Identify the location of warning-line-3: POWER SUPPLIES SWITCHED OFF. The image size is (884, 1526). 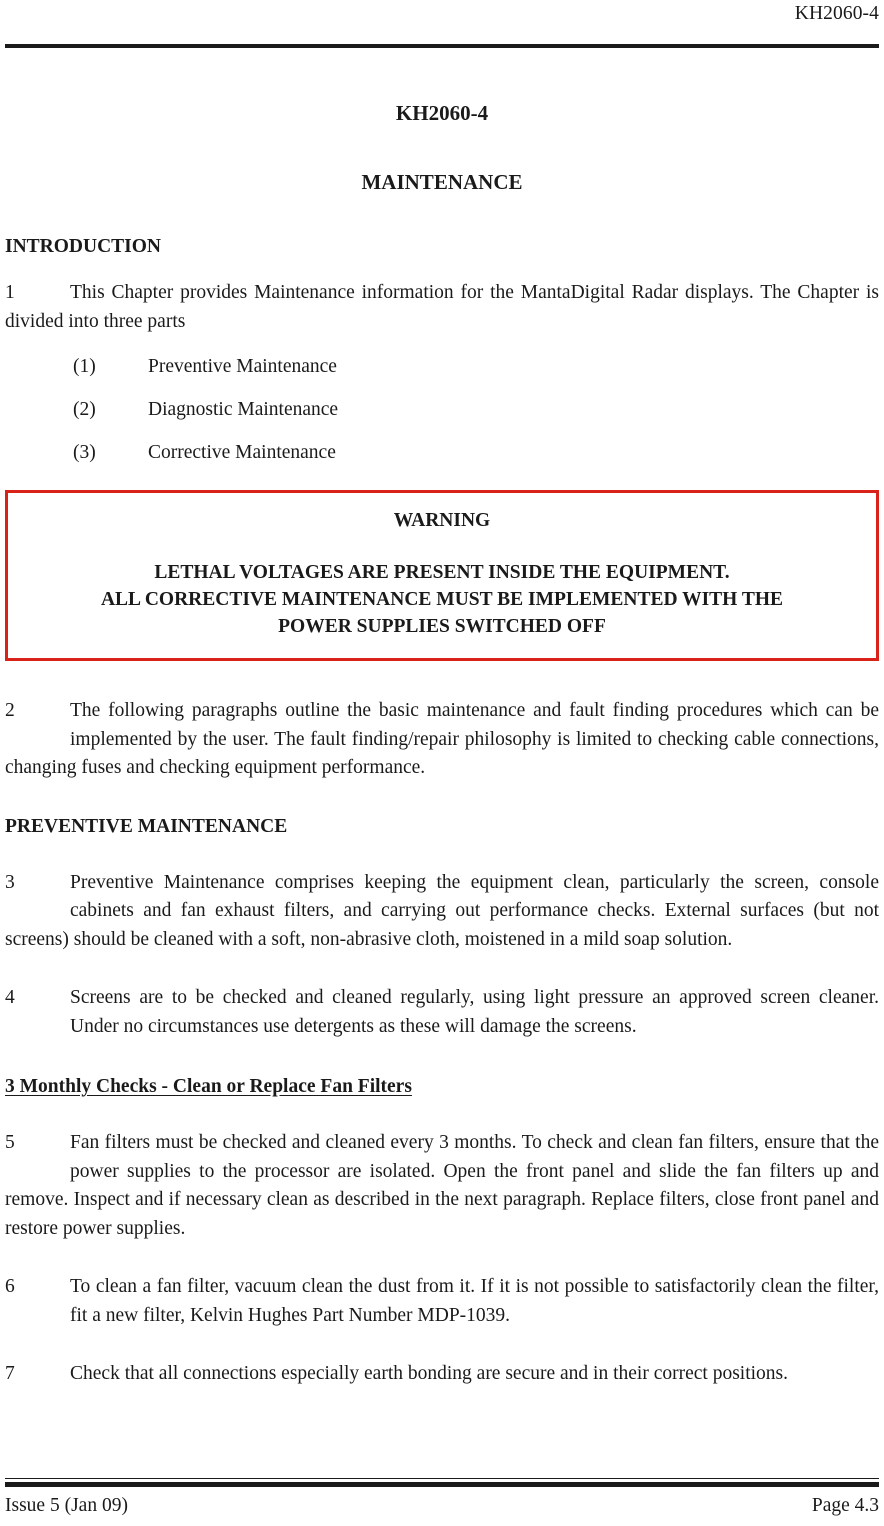
(442, 626).